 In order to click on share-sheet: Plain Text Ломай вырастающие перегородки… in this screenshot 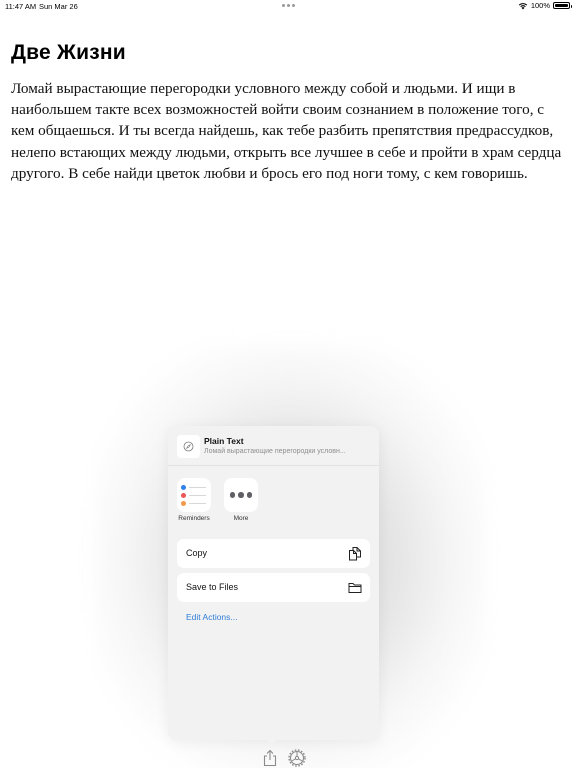, I will do `click(273, 583)`.